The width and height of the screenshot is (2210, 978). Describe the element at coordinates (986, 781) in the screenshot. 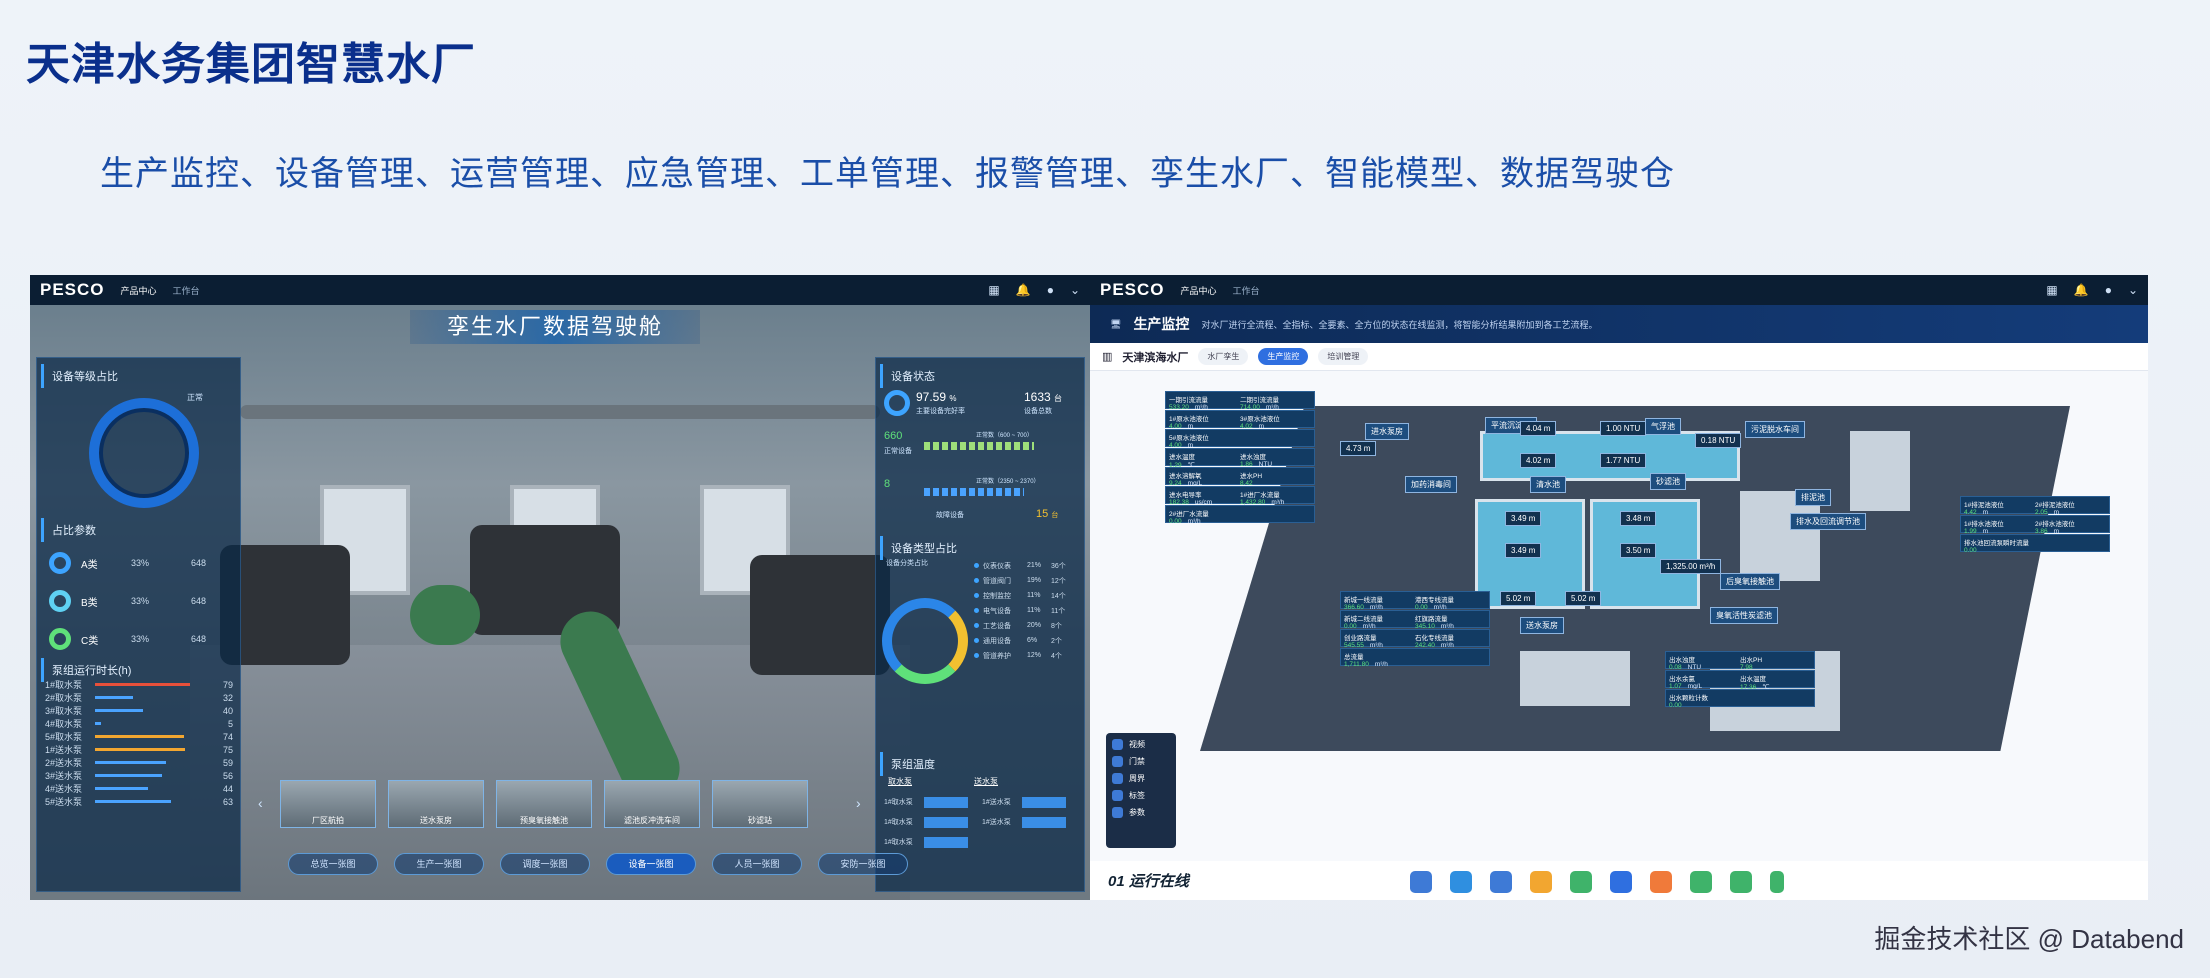

I see `temp-head-supply: 送水泵` at that location.